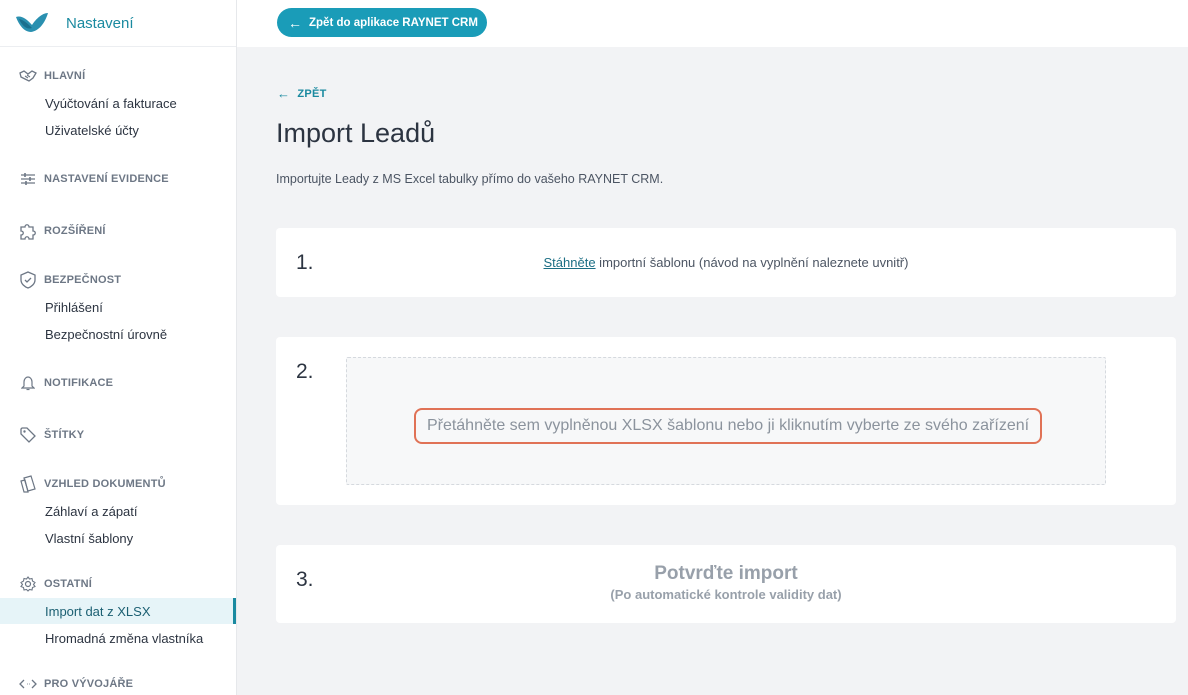 The width and height of the screenshot is (1188, 695). Describe the element at coordinates (68, 584) in the screenshot. I see `section-label: OSTATNÍ` at that location.